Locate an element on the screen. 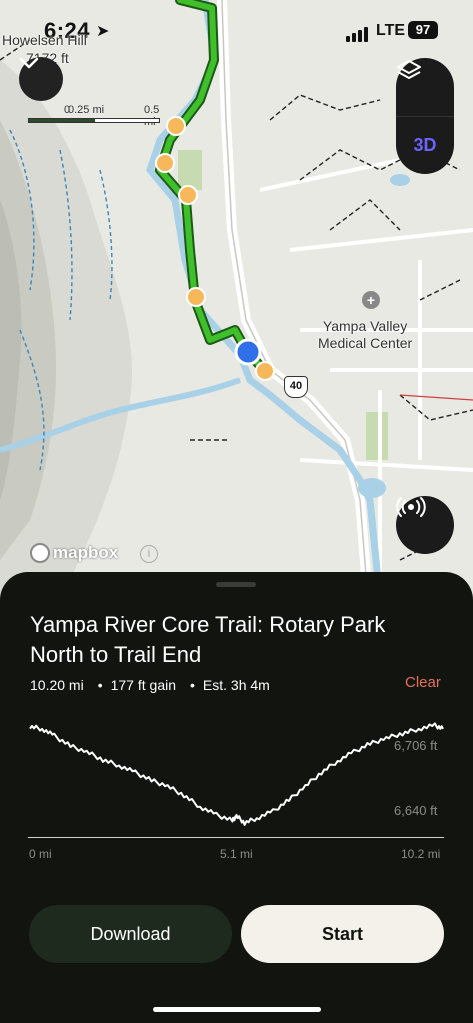 Image resolution: width=473 pixels, height=1023 pixels. layers-icon is located at coordinates (409, 69).